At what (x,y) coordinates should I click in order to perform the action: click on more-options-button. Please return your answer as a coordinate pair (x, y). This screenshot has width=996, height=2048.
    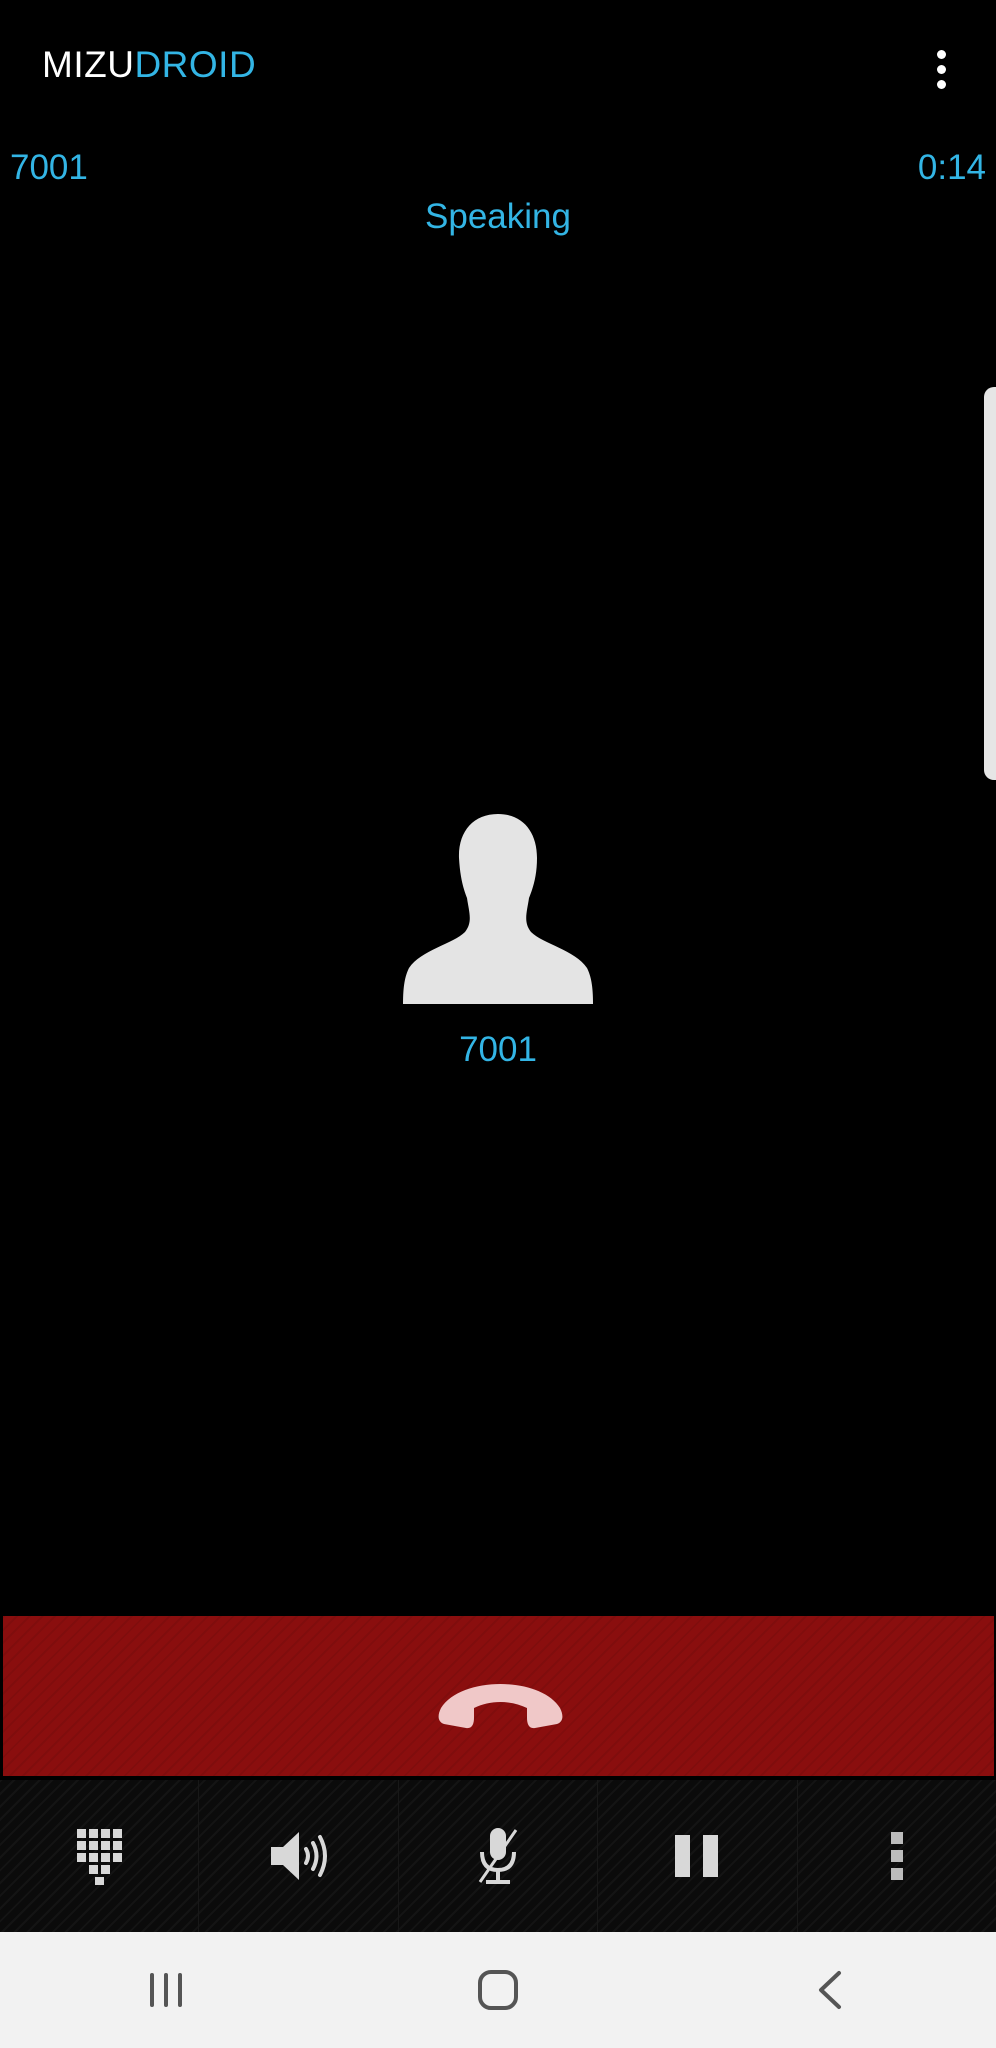
    Looking at the image, I should click on (896, 1856).